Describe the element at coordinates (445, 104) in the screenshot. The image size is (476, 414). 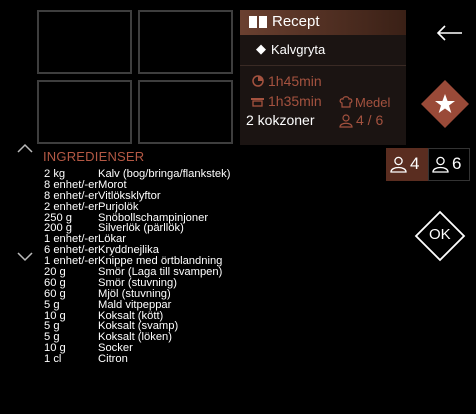
I see `favorite-star-button` at that location.